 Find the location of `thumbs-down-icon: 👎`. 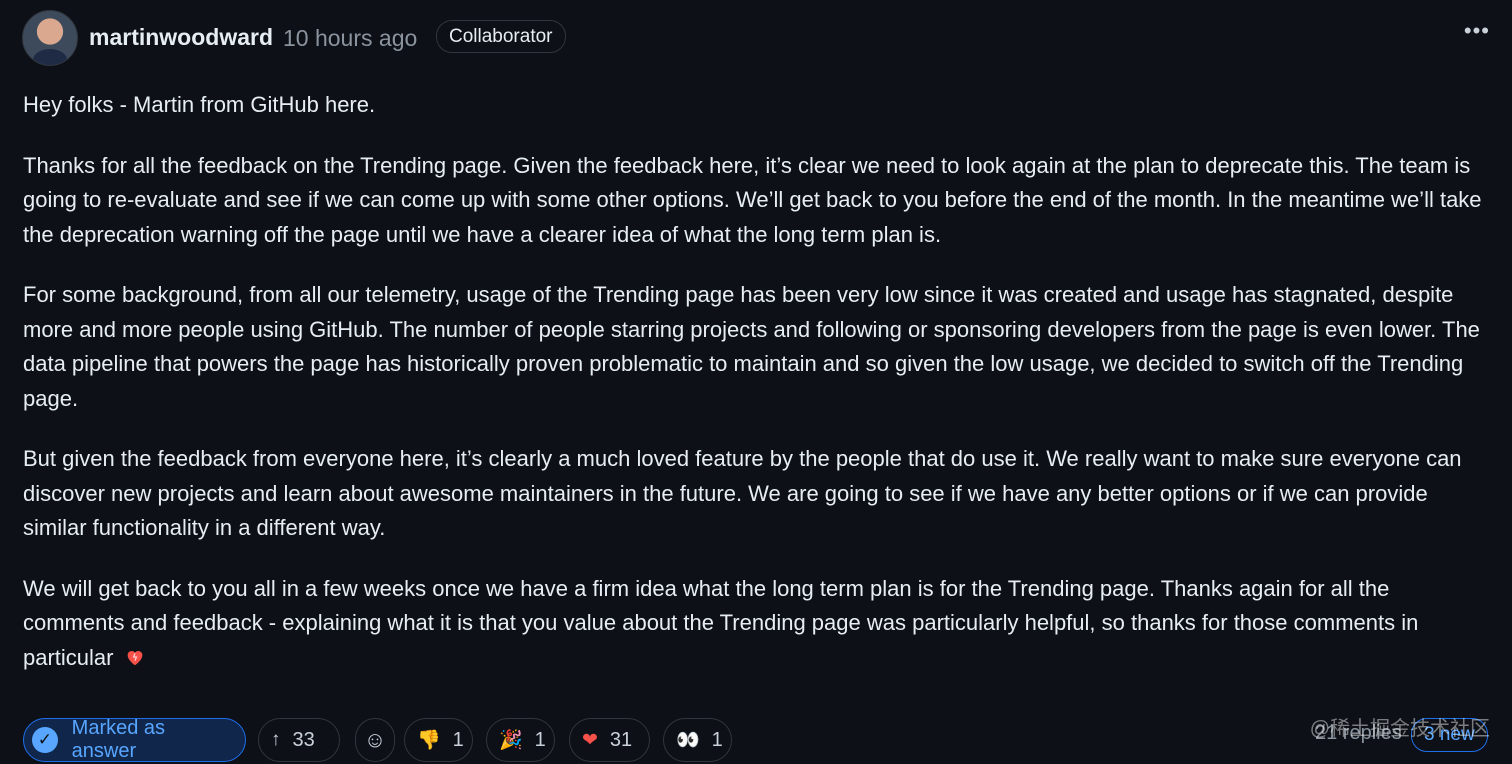

thumbs-down-icon: 👎 is located at coordinates (429, 740).